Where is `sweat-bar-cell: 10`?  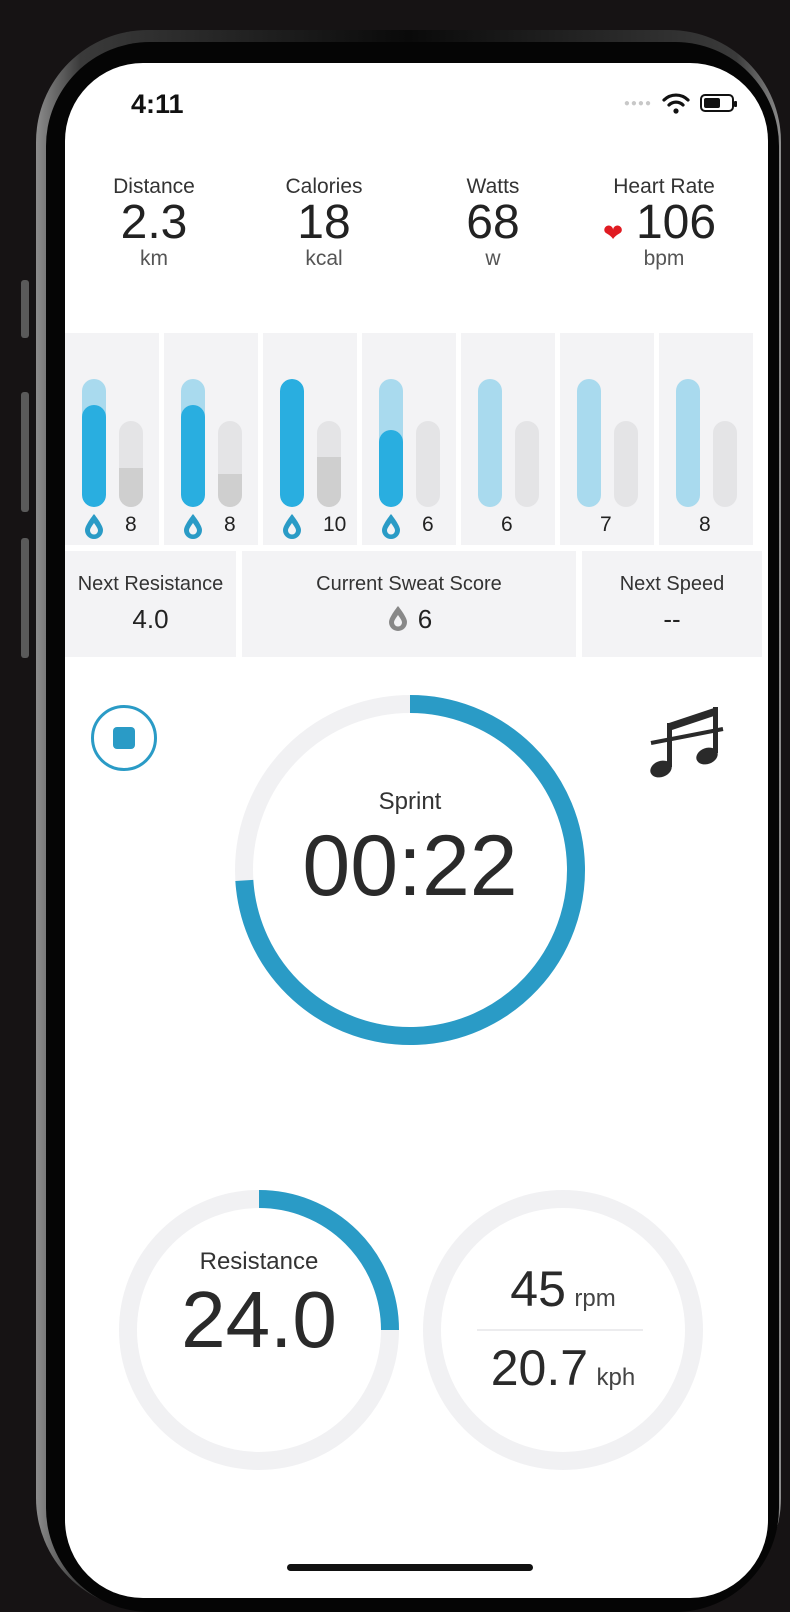
sweat-bar-cell: 10 is located at coordinates (310, 439).